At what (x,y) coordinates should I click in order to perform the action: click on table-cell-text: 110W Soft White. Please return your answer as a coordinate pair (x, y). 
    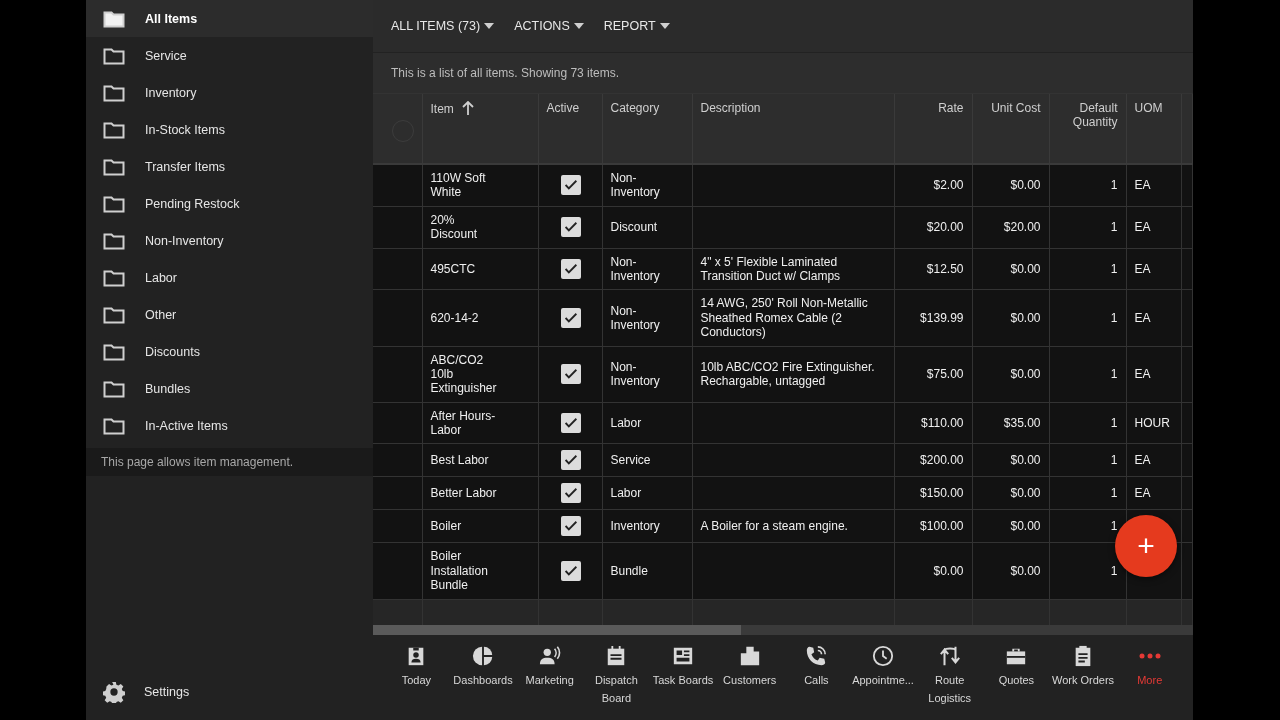
    Looking at the image, I should click on (458, 185).